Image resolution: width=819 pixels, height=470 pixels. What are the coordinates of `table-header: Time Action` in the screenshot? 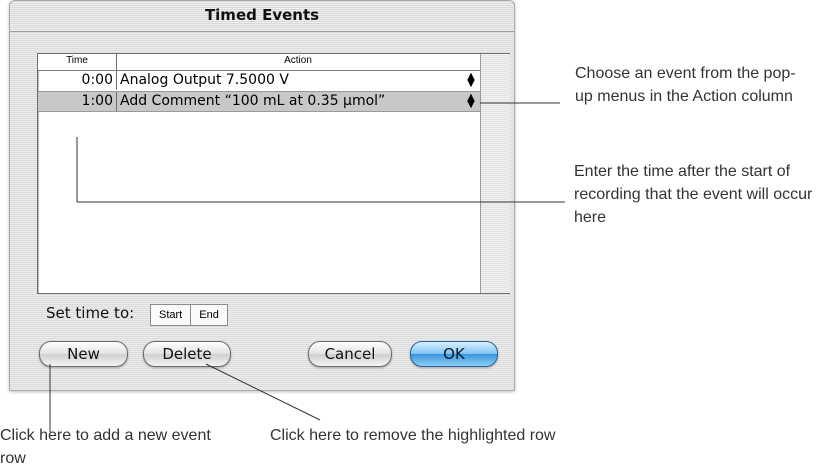 It's located at (259, 62).